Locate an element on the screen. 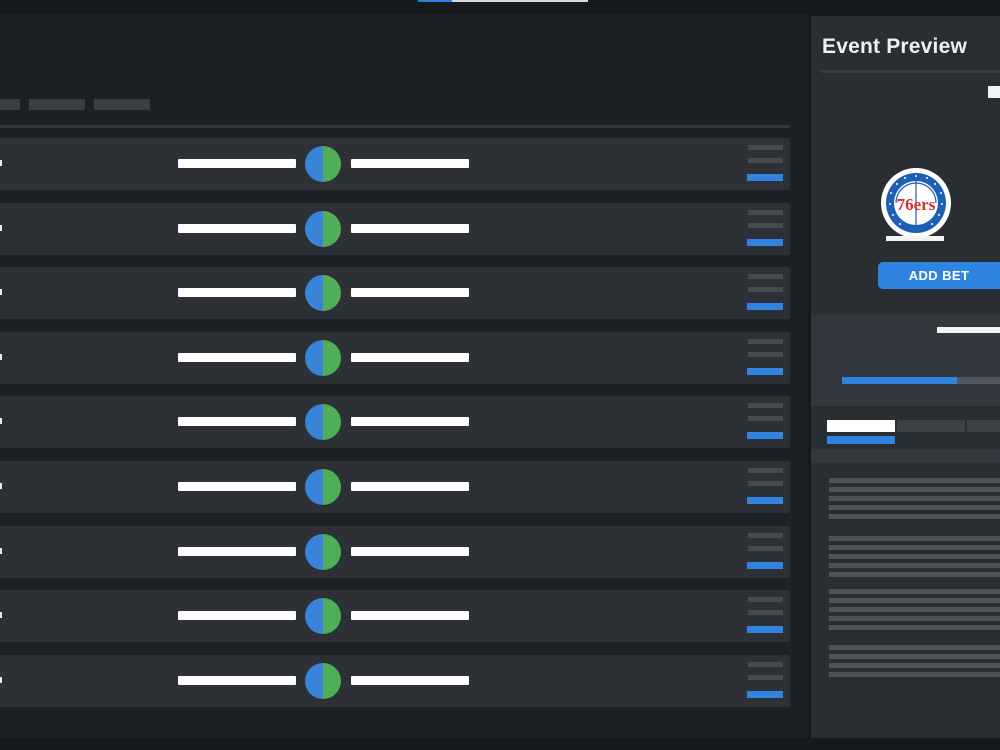  preview-corner-tag is located at coordinates (994, 92).